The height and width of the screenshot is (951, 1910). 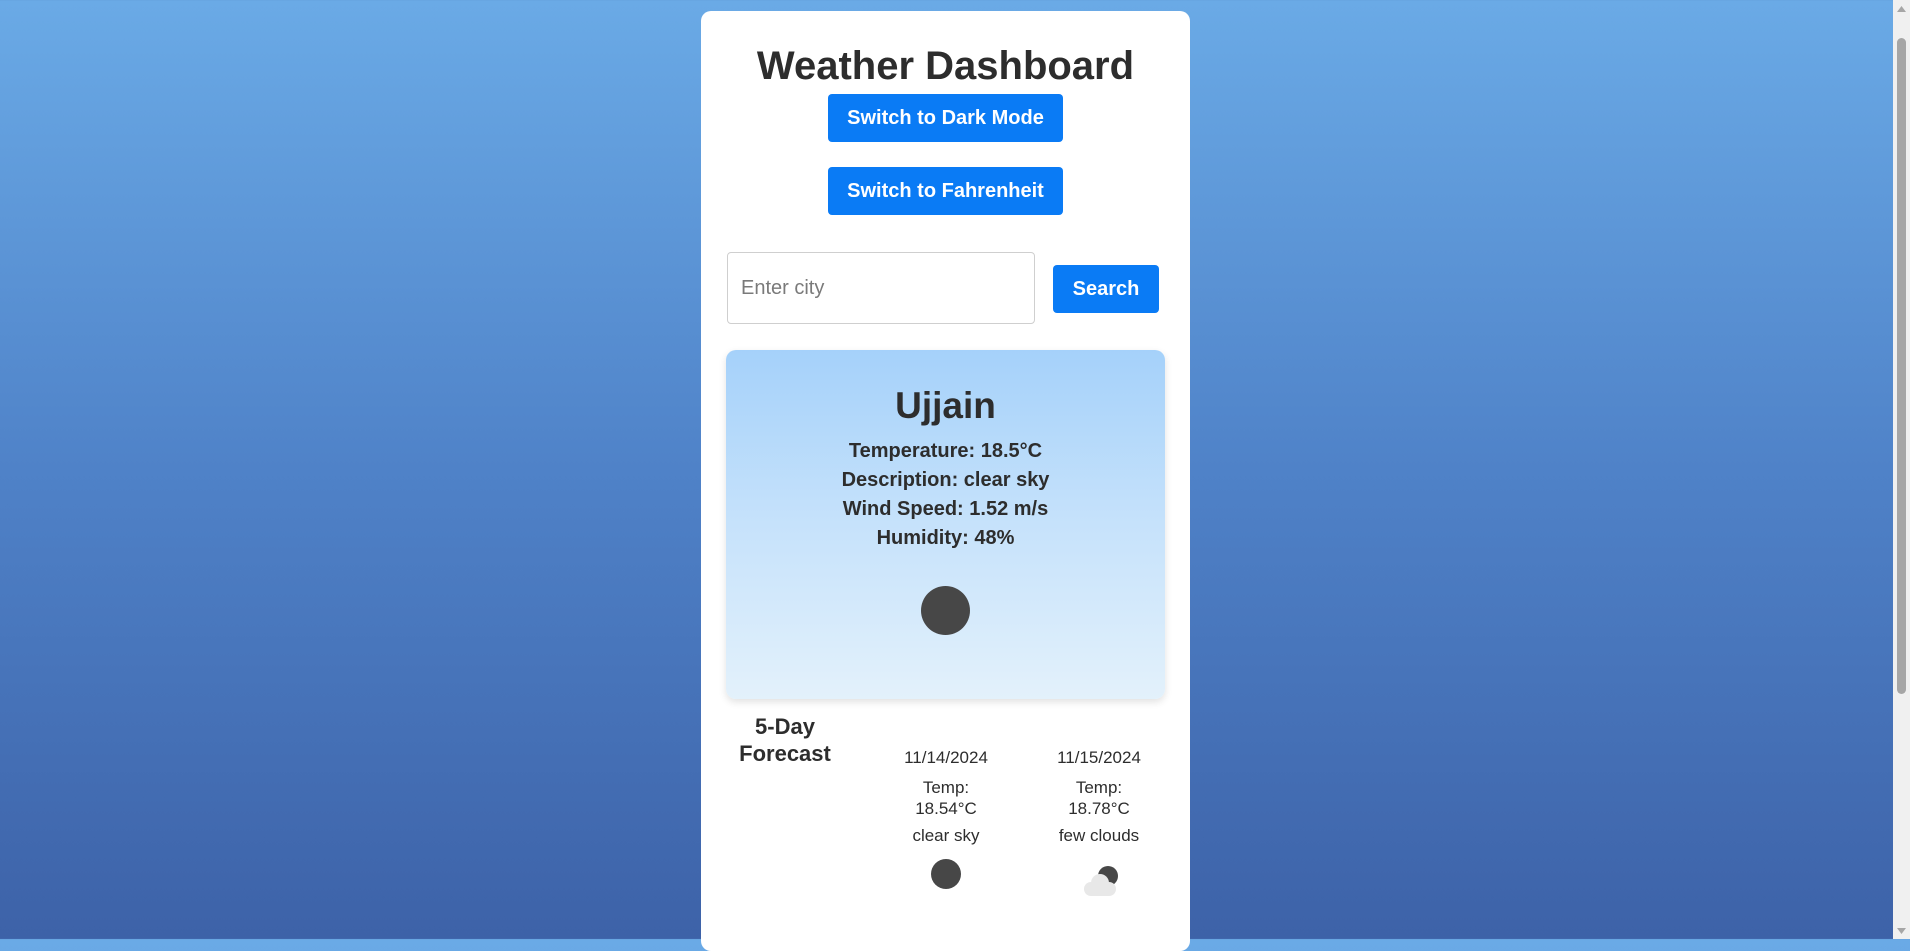 I want to click on forecast-date: 11/14/2024, so click(x=946, y=757).